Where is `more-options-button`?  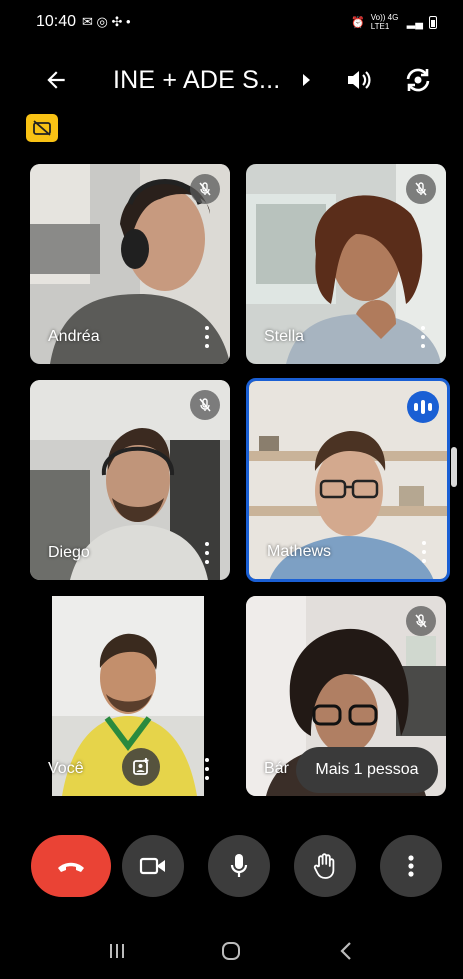
more-options-button is located at coordinates (411, 866).